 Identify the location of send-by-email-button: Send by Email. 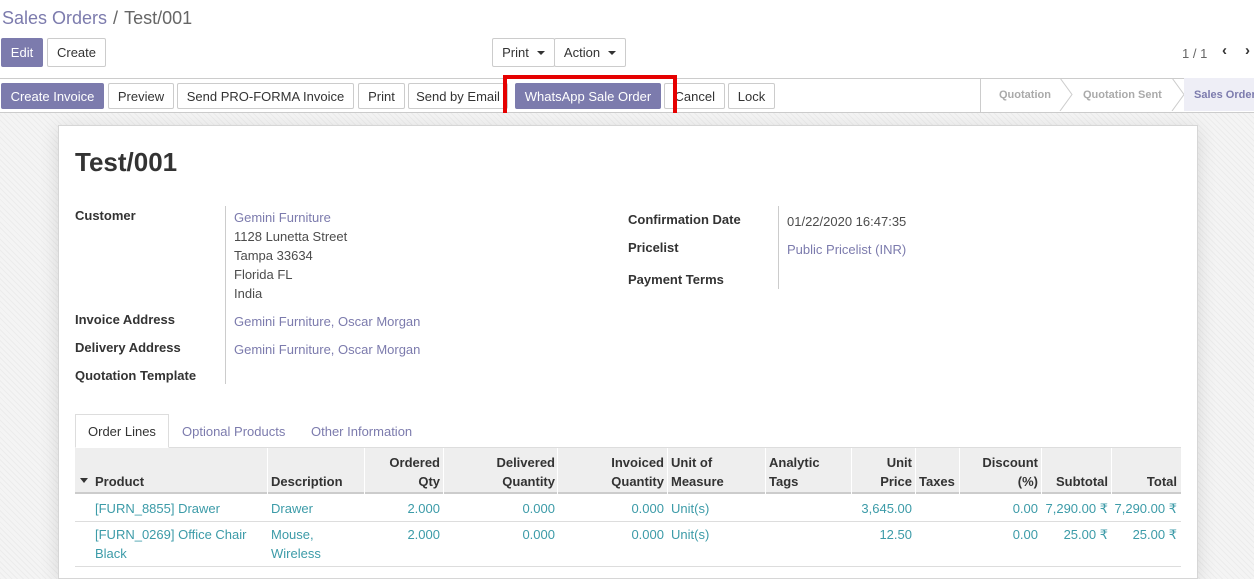
(458, 96).